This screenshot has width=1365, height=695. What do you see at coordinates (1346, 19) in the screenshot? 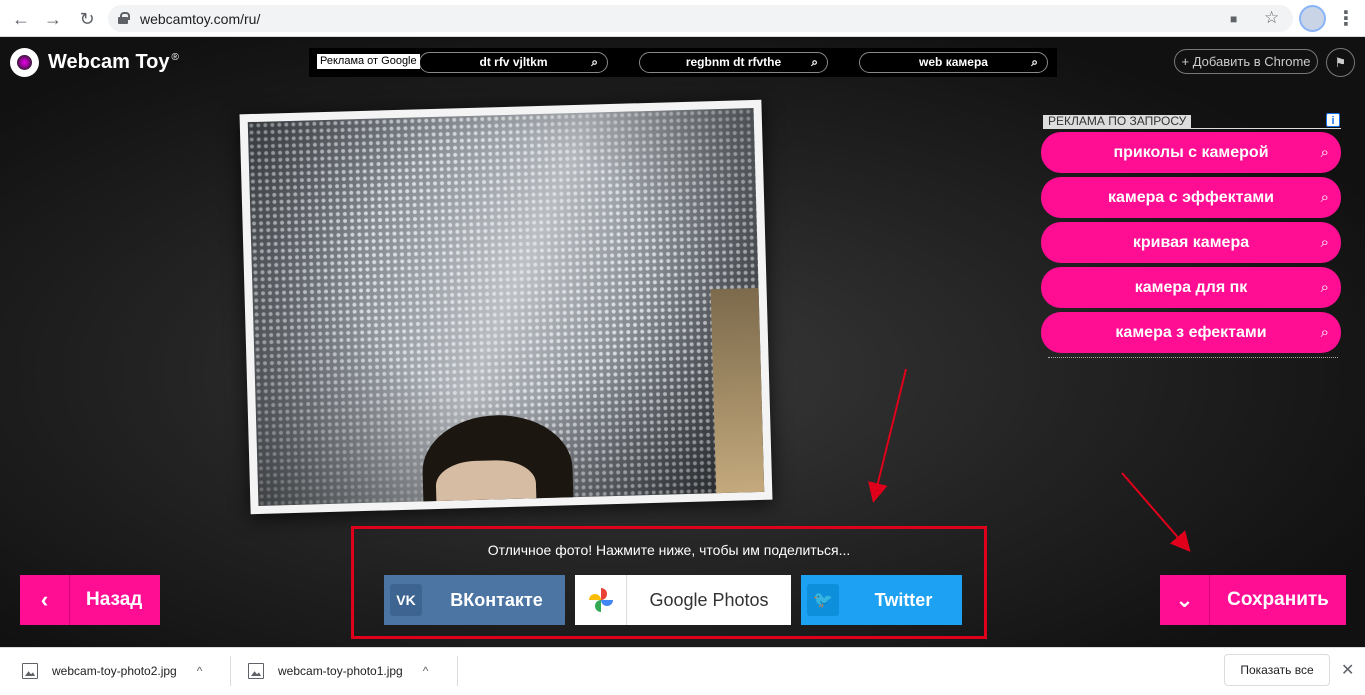
I see `browser-menu-icon: ⋮` at bounding box center [1346, 19].